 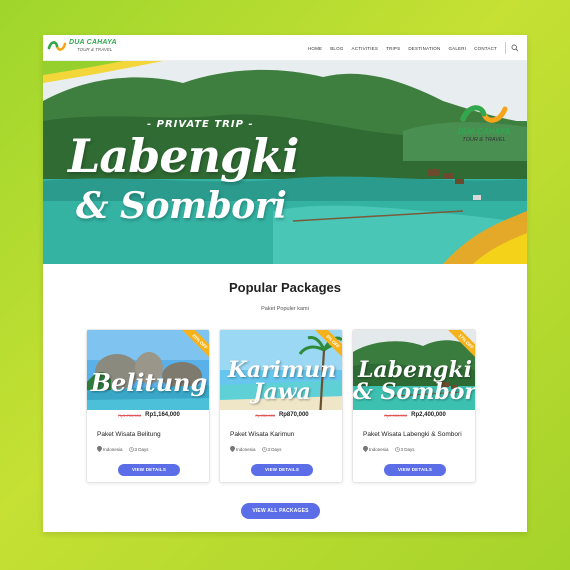 What do you see at coordinates (415, 370) in the screenshot?
I see `package-image-title-line1: Labengki` at bounding box center [415, 370].